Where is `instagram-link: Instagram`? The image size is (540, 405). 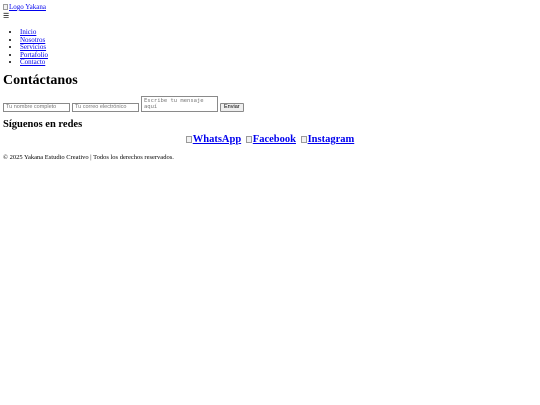 instagram-link: Instagram is located at coordinates (327, 139).